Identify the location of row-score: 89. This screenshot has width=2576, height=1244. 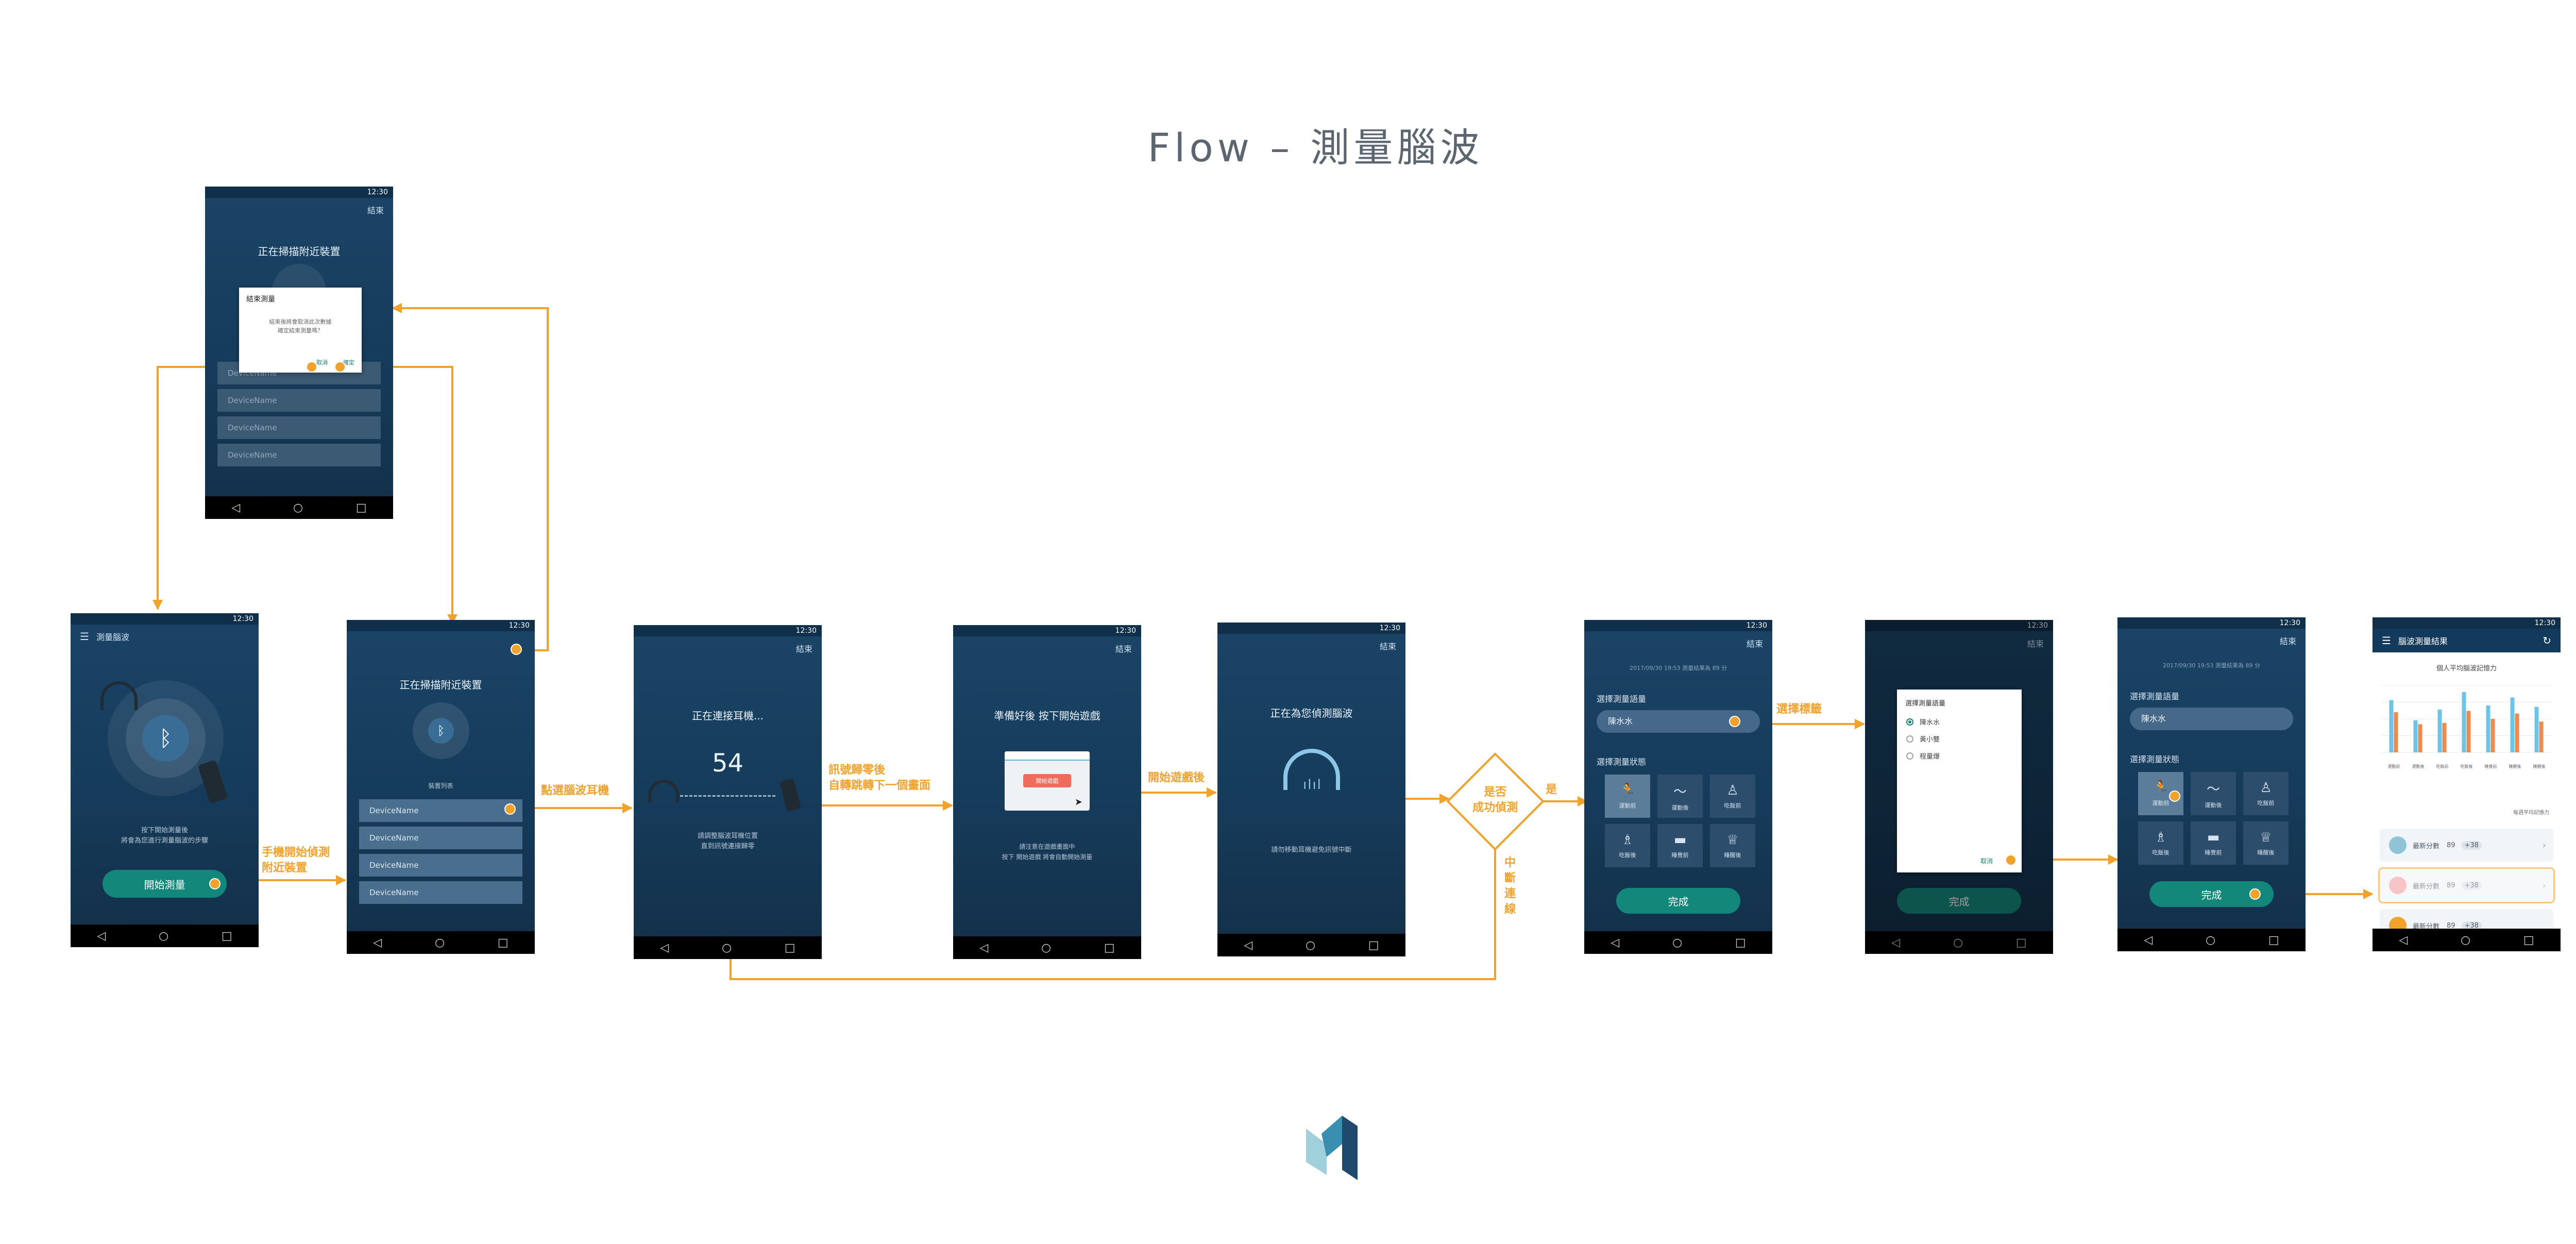
(2451, 845).